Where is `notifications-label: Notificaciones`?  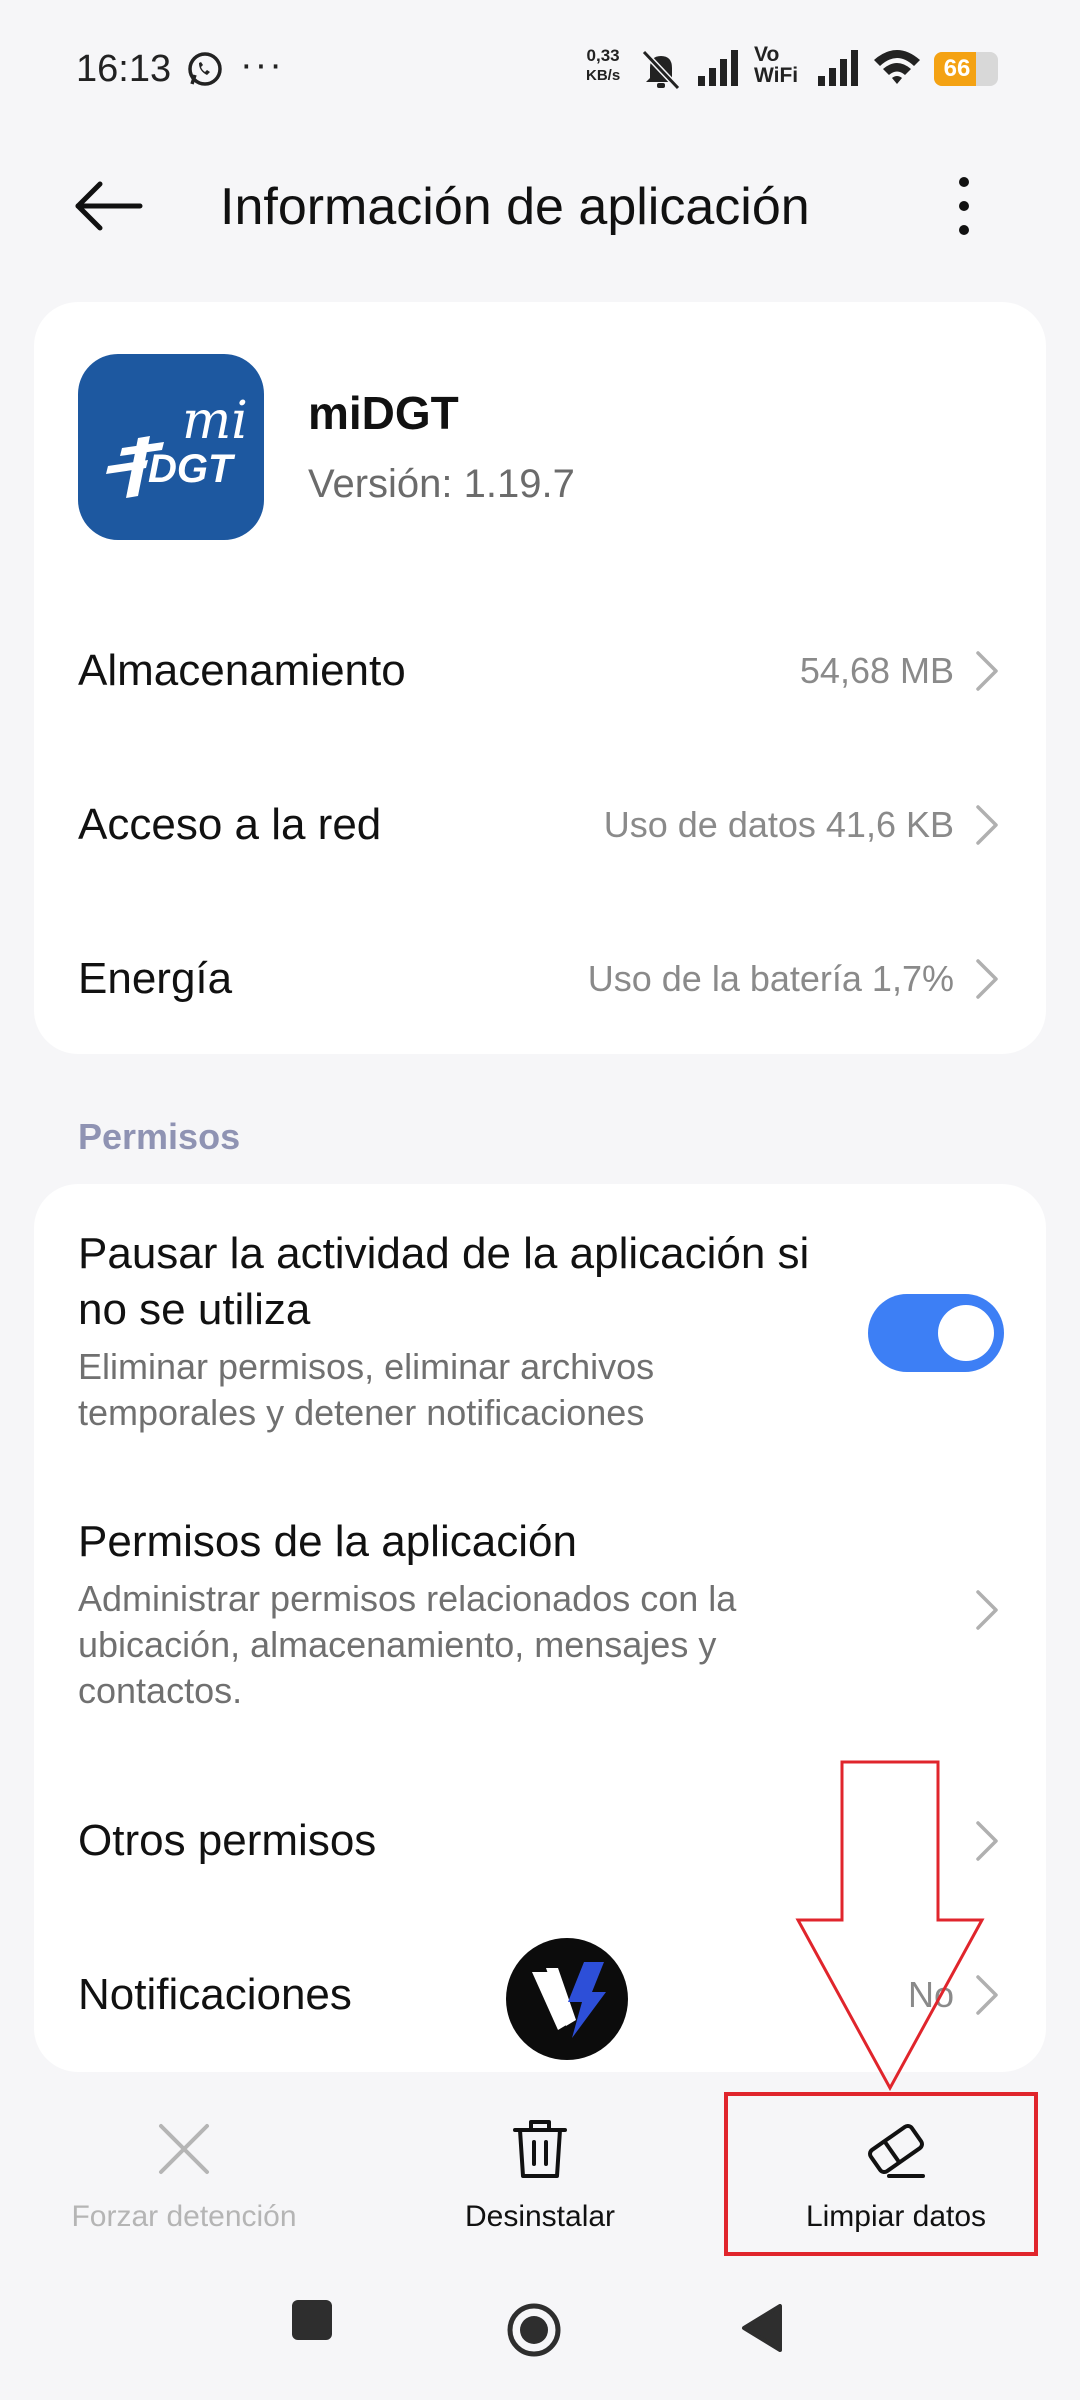 notifications-label: Notificaciones is located at coordinates (215, 1994).